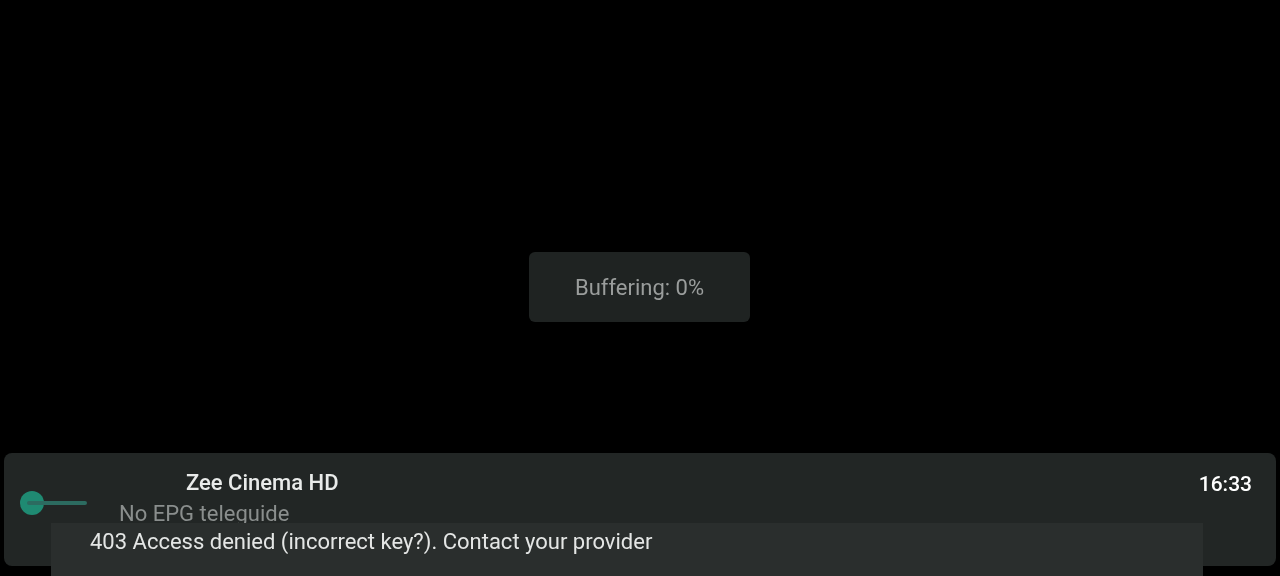 The width and height of the screenshot is (1280, 576). Describe the element at coordinates (204, 514) in the screenshot. I see `epg-text: No EPG teleguide` at that location.